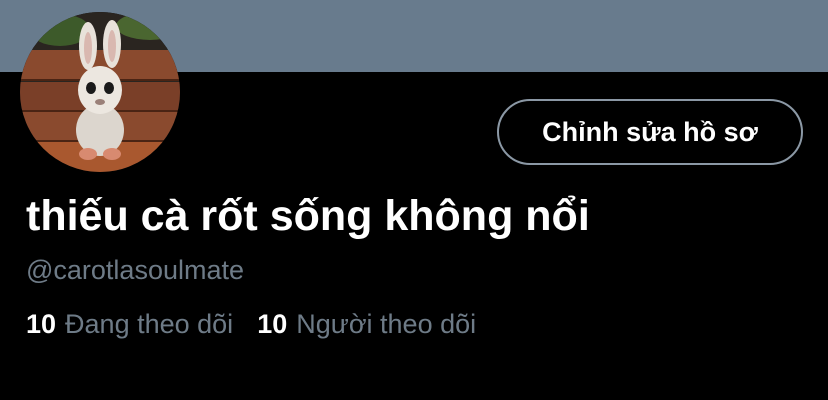 The width and height of the screenshot is (828, 400). What do you see at coordinates (149, 324) in the screenshot?
I see `following-label: Đang theo dõi` at bounding box center [149, 324].